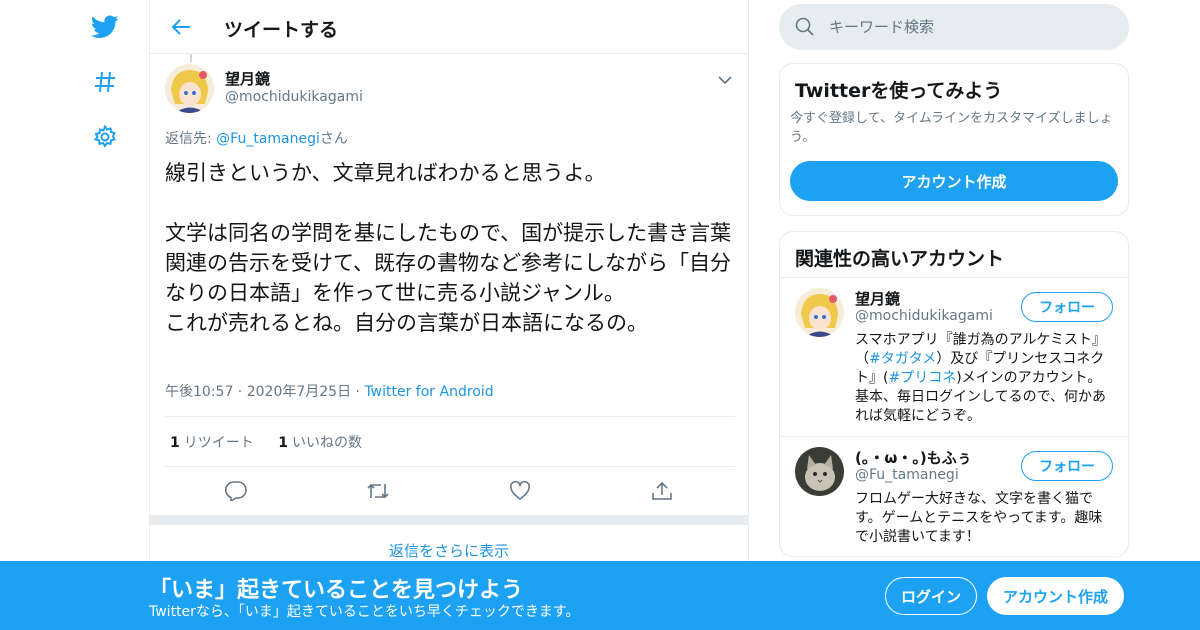 This screenshot has width=1200, height=630. What do you see at coordinates (922, 378) in the screenshot?
I see `hashtag-link: #プリコネ` at bounding box center [922, 378].